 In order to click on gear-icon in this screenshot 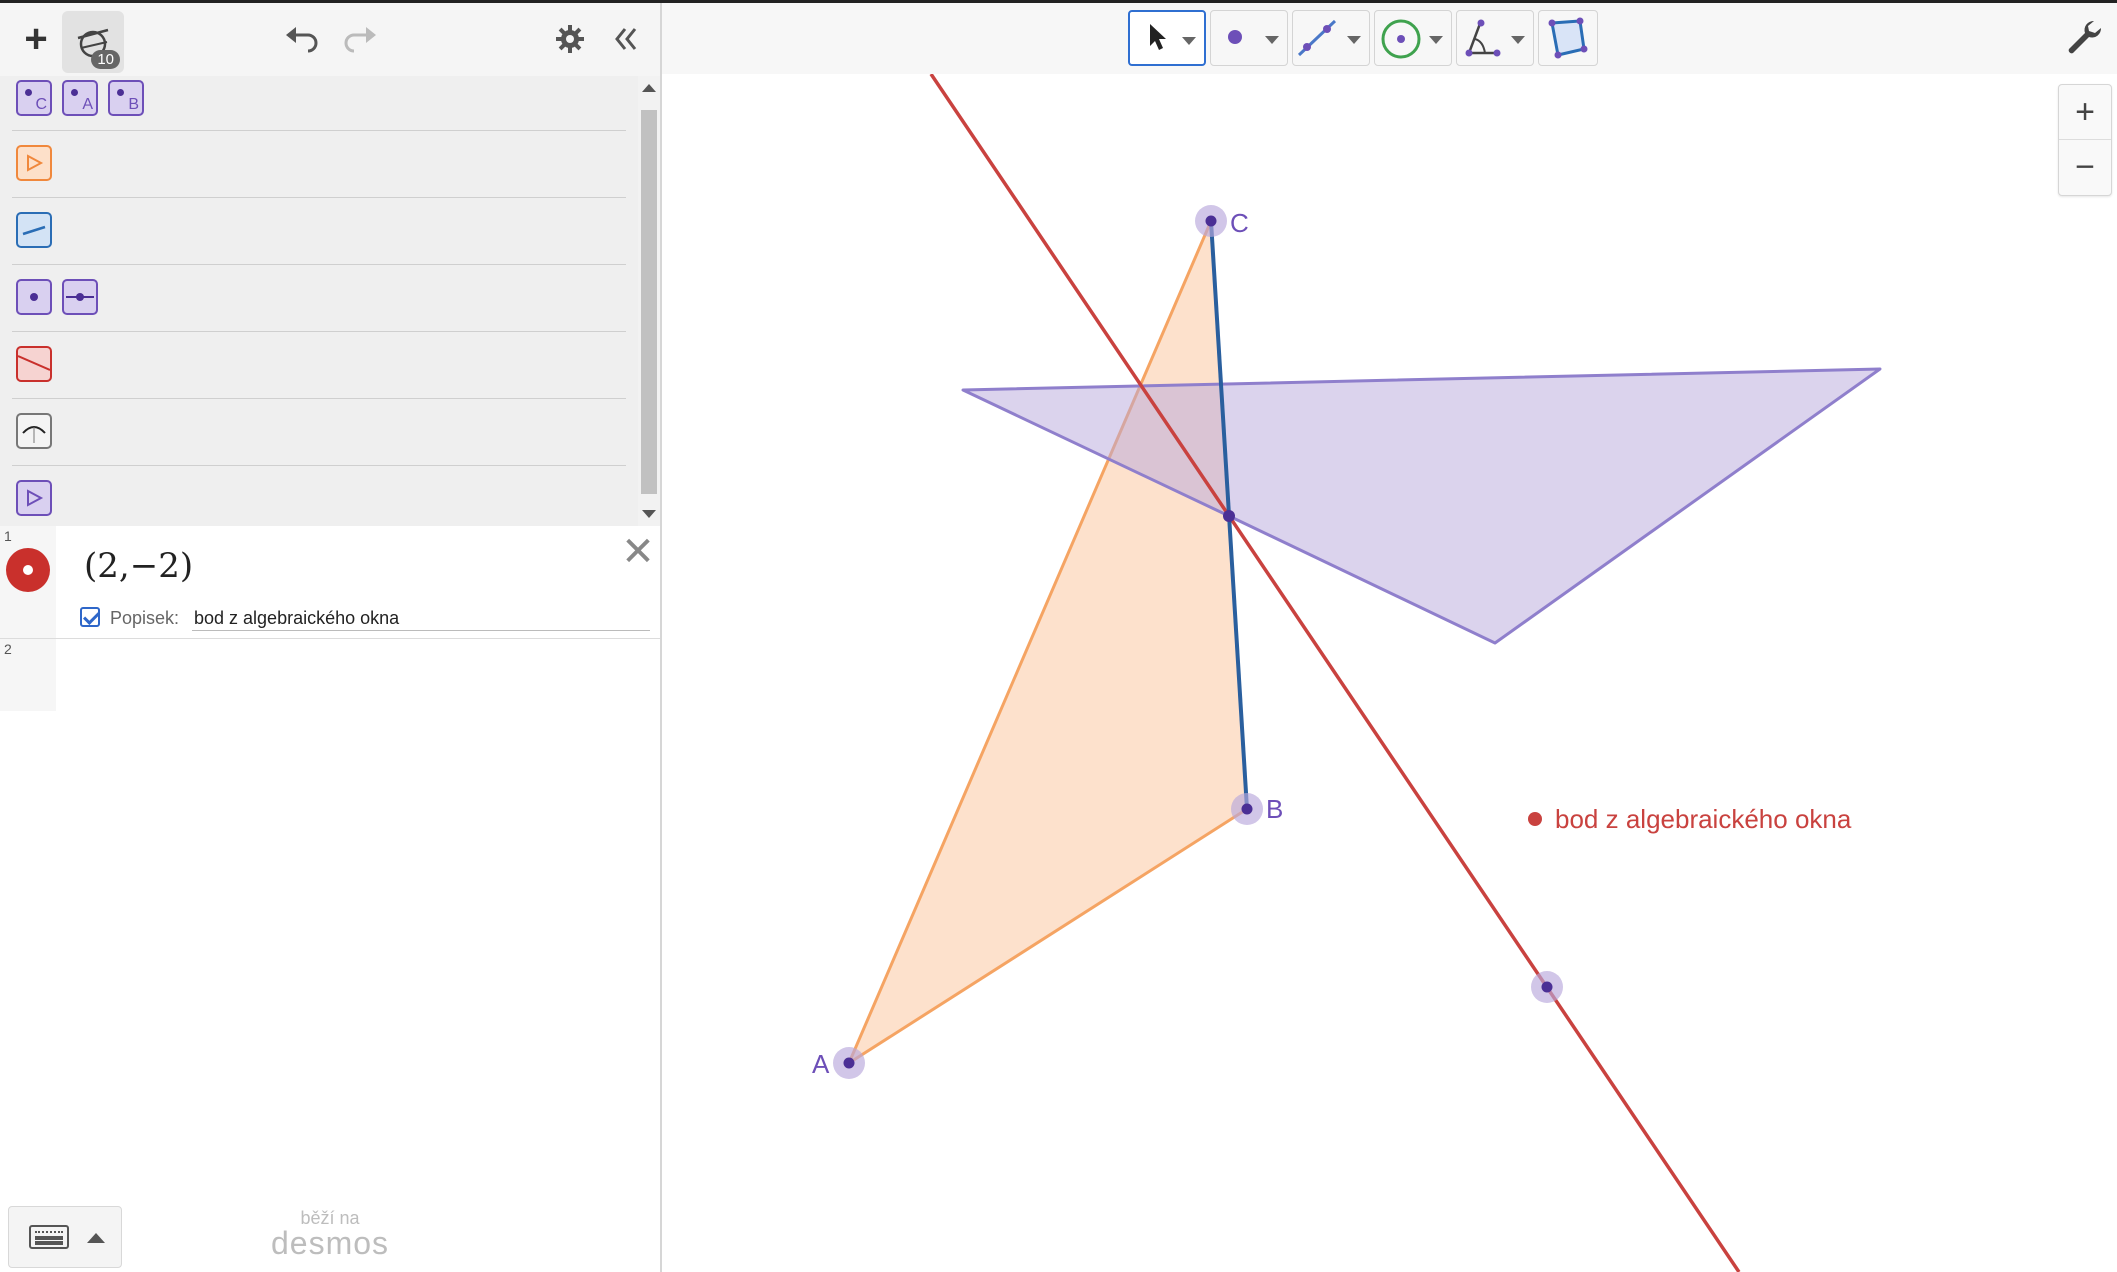, I will do `click(570, 39)`.